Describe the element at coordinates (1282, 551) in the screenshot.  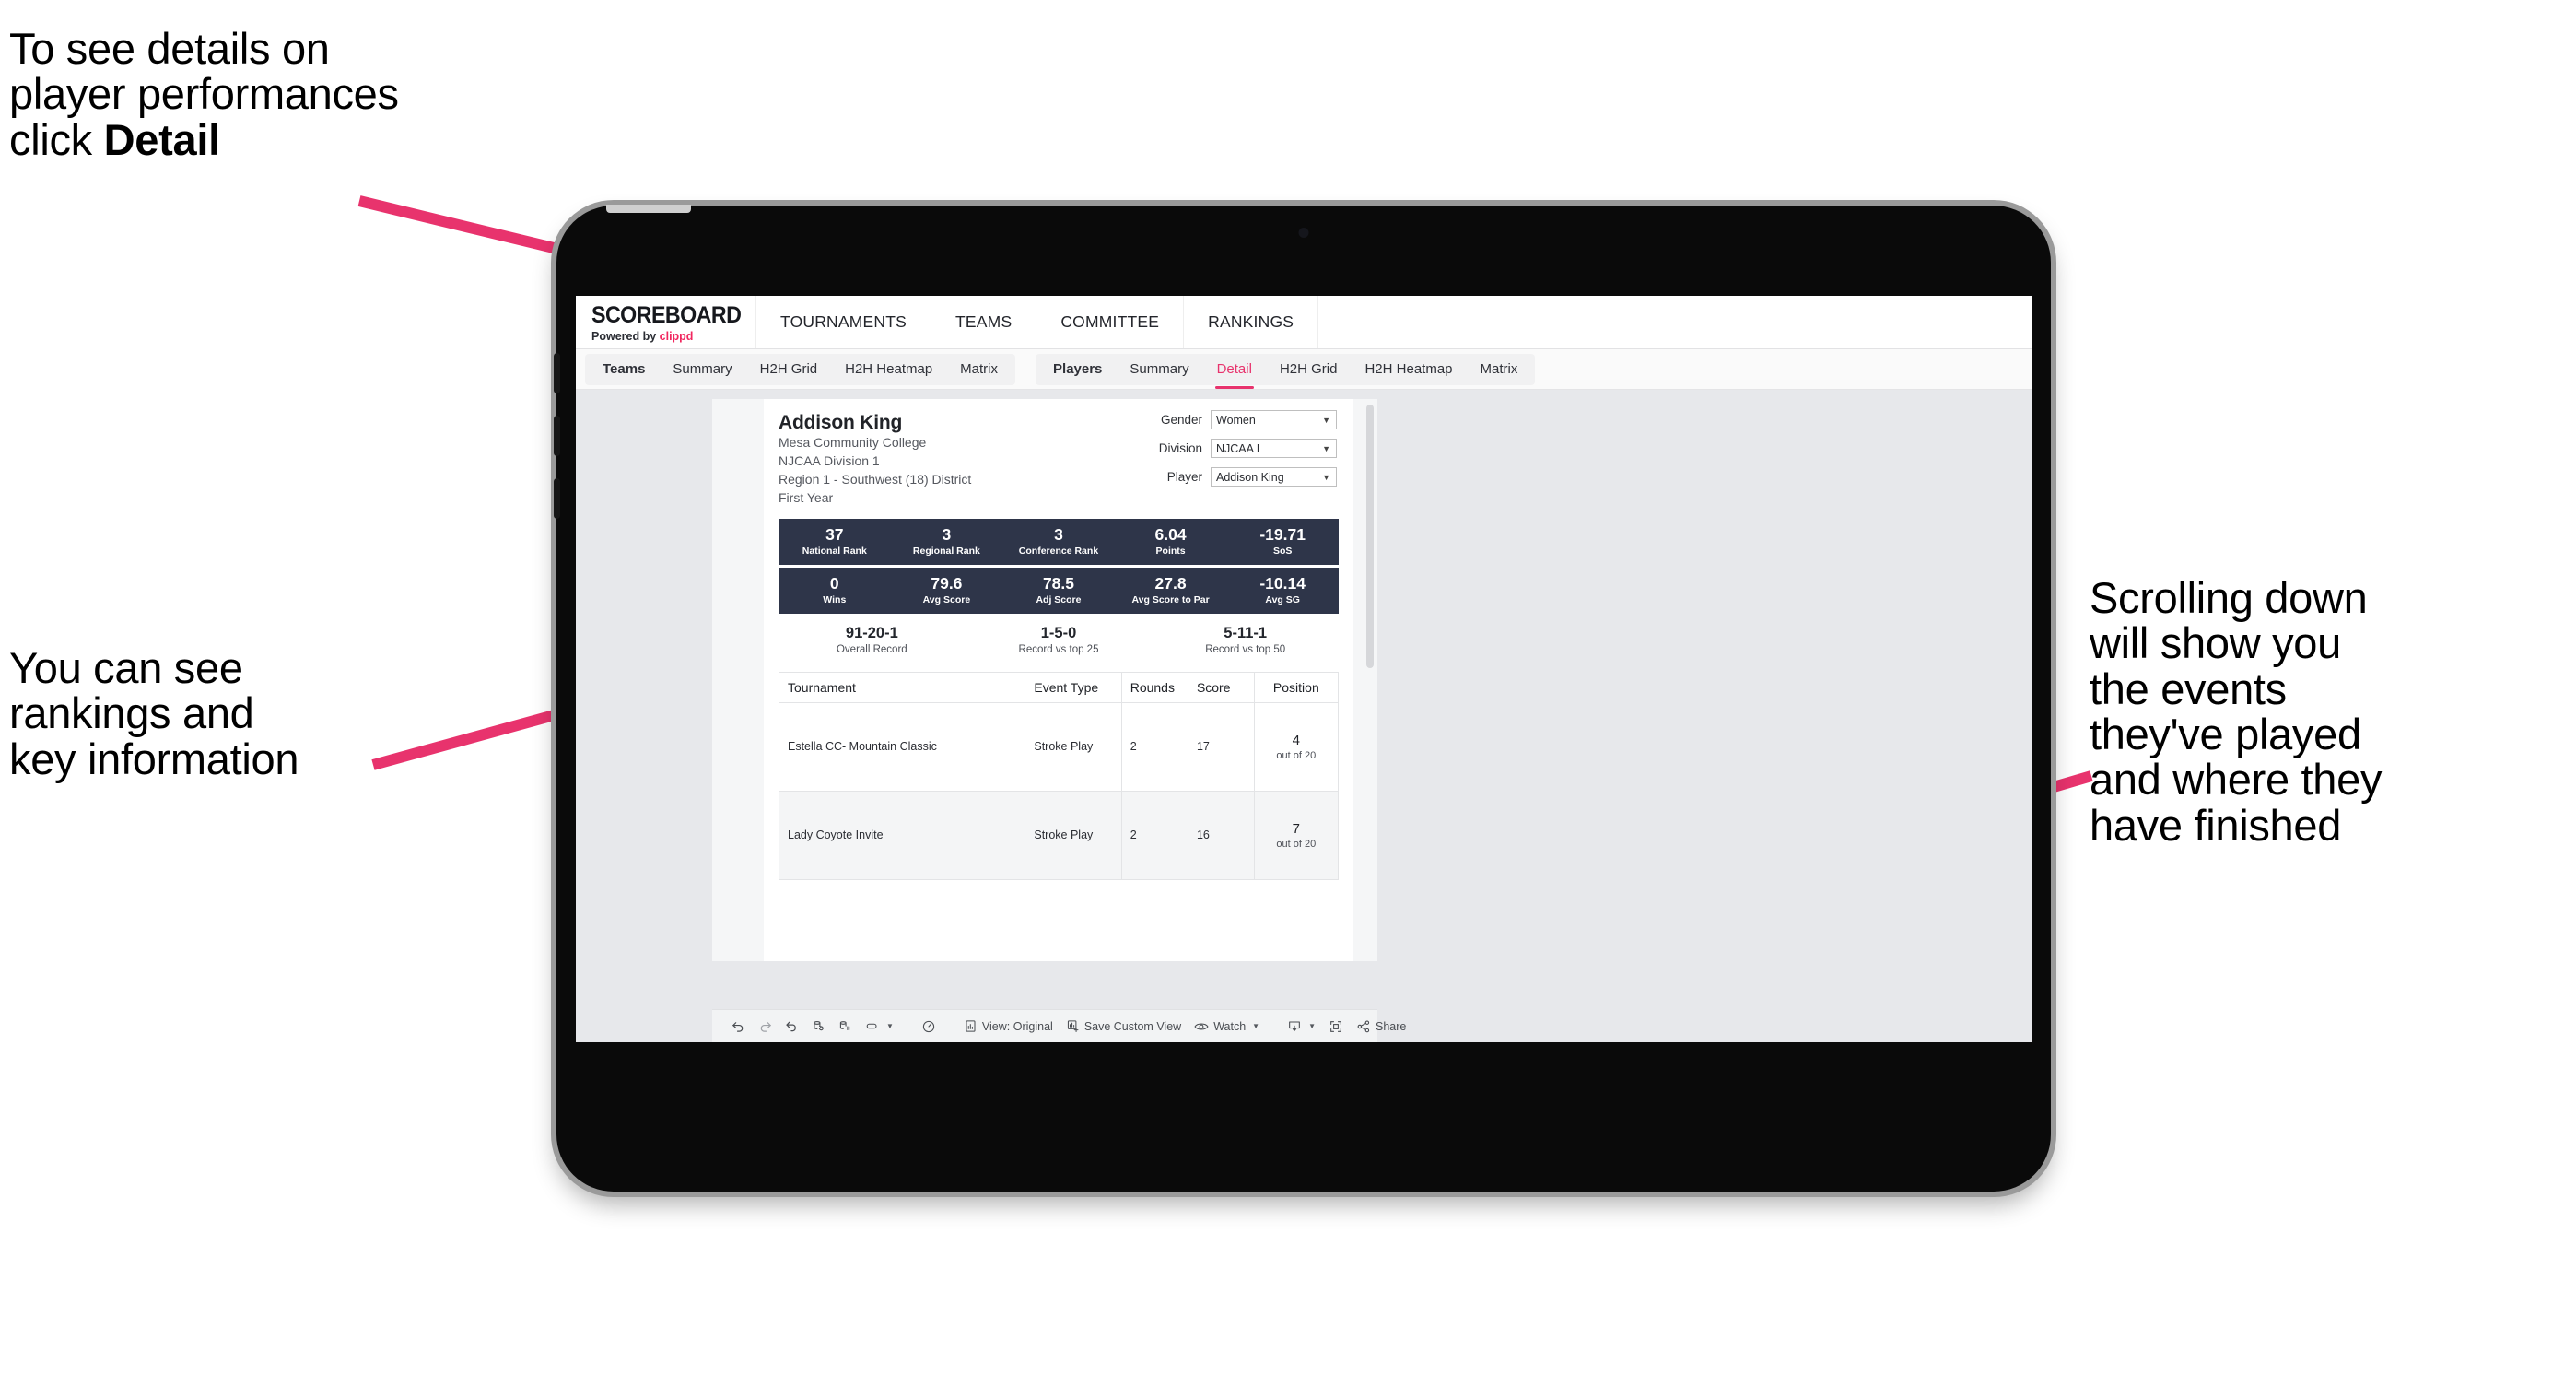
I see `stat-label: SoS` at that location.